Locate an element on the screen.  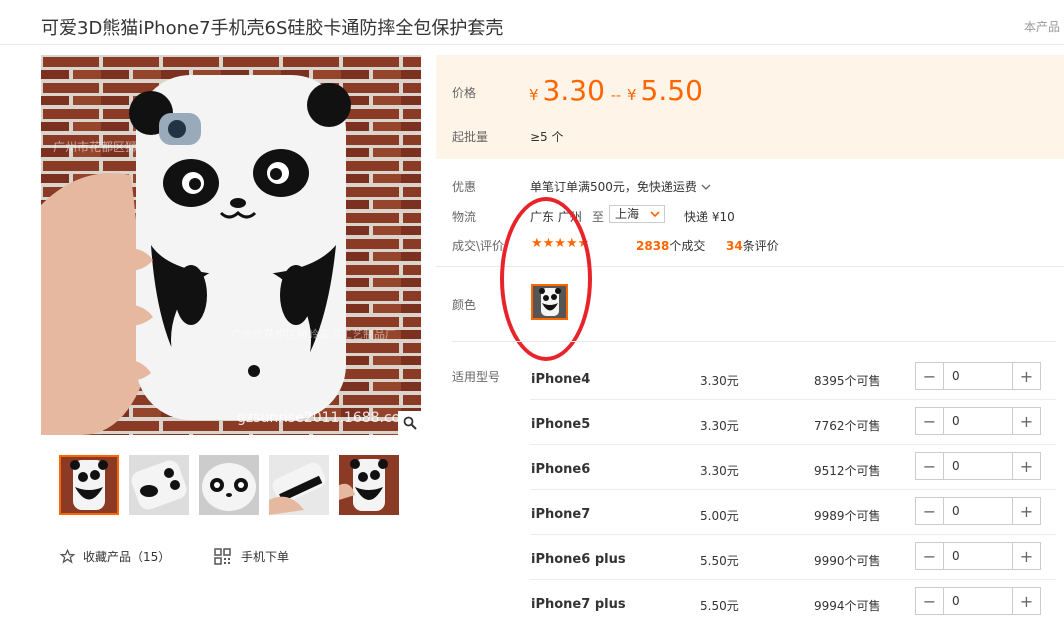
model-name: iPhone6 plus is located at coordinates (578, 559).